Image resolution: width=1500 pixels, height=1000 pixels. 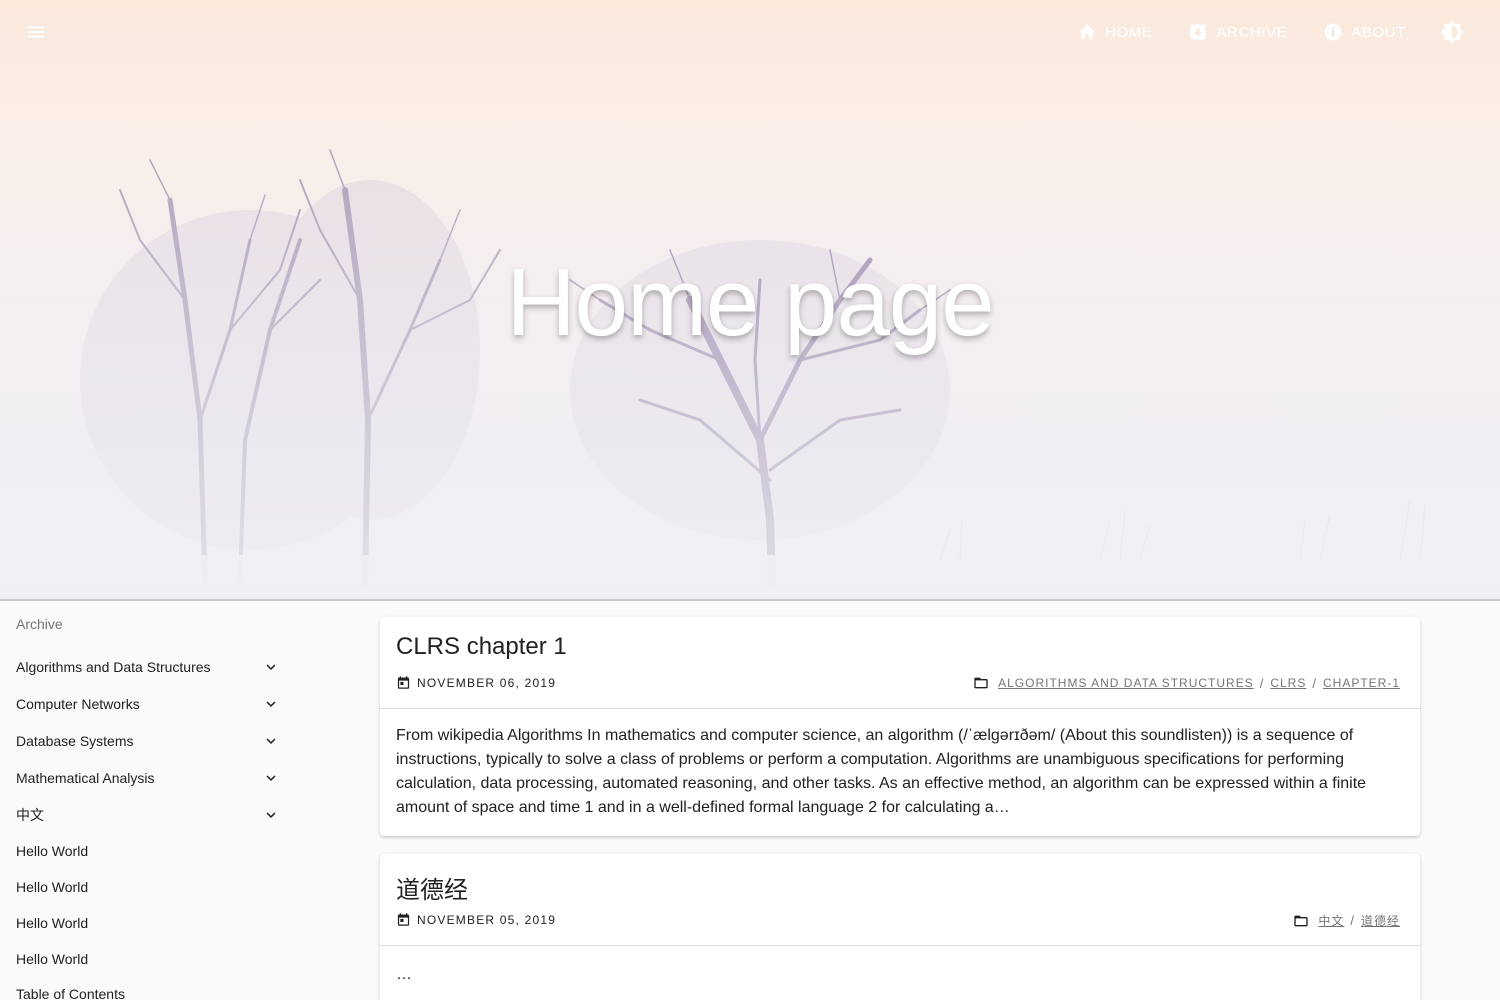 What do you see at coordinates (1126, 683) in the screenshot?
I see `category-link: ALGORITHMS AND DATA STRUCTURES` at bounding box center [1126, 683].